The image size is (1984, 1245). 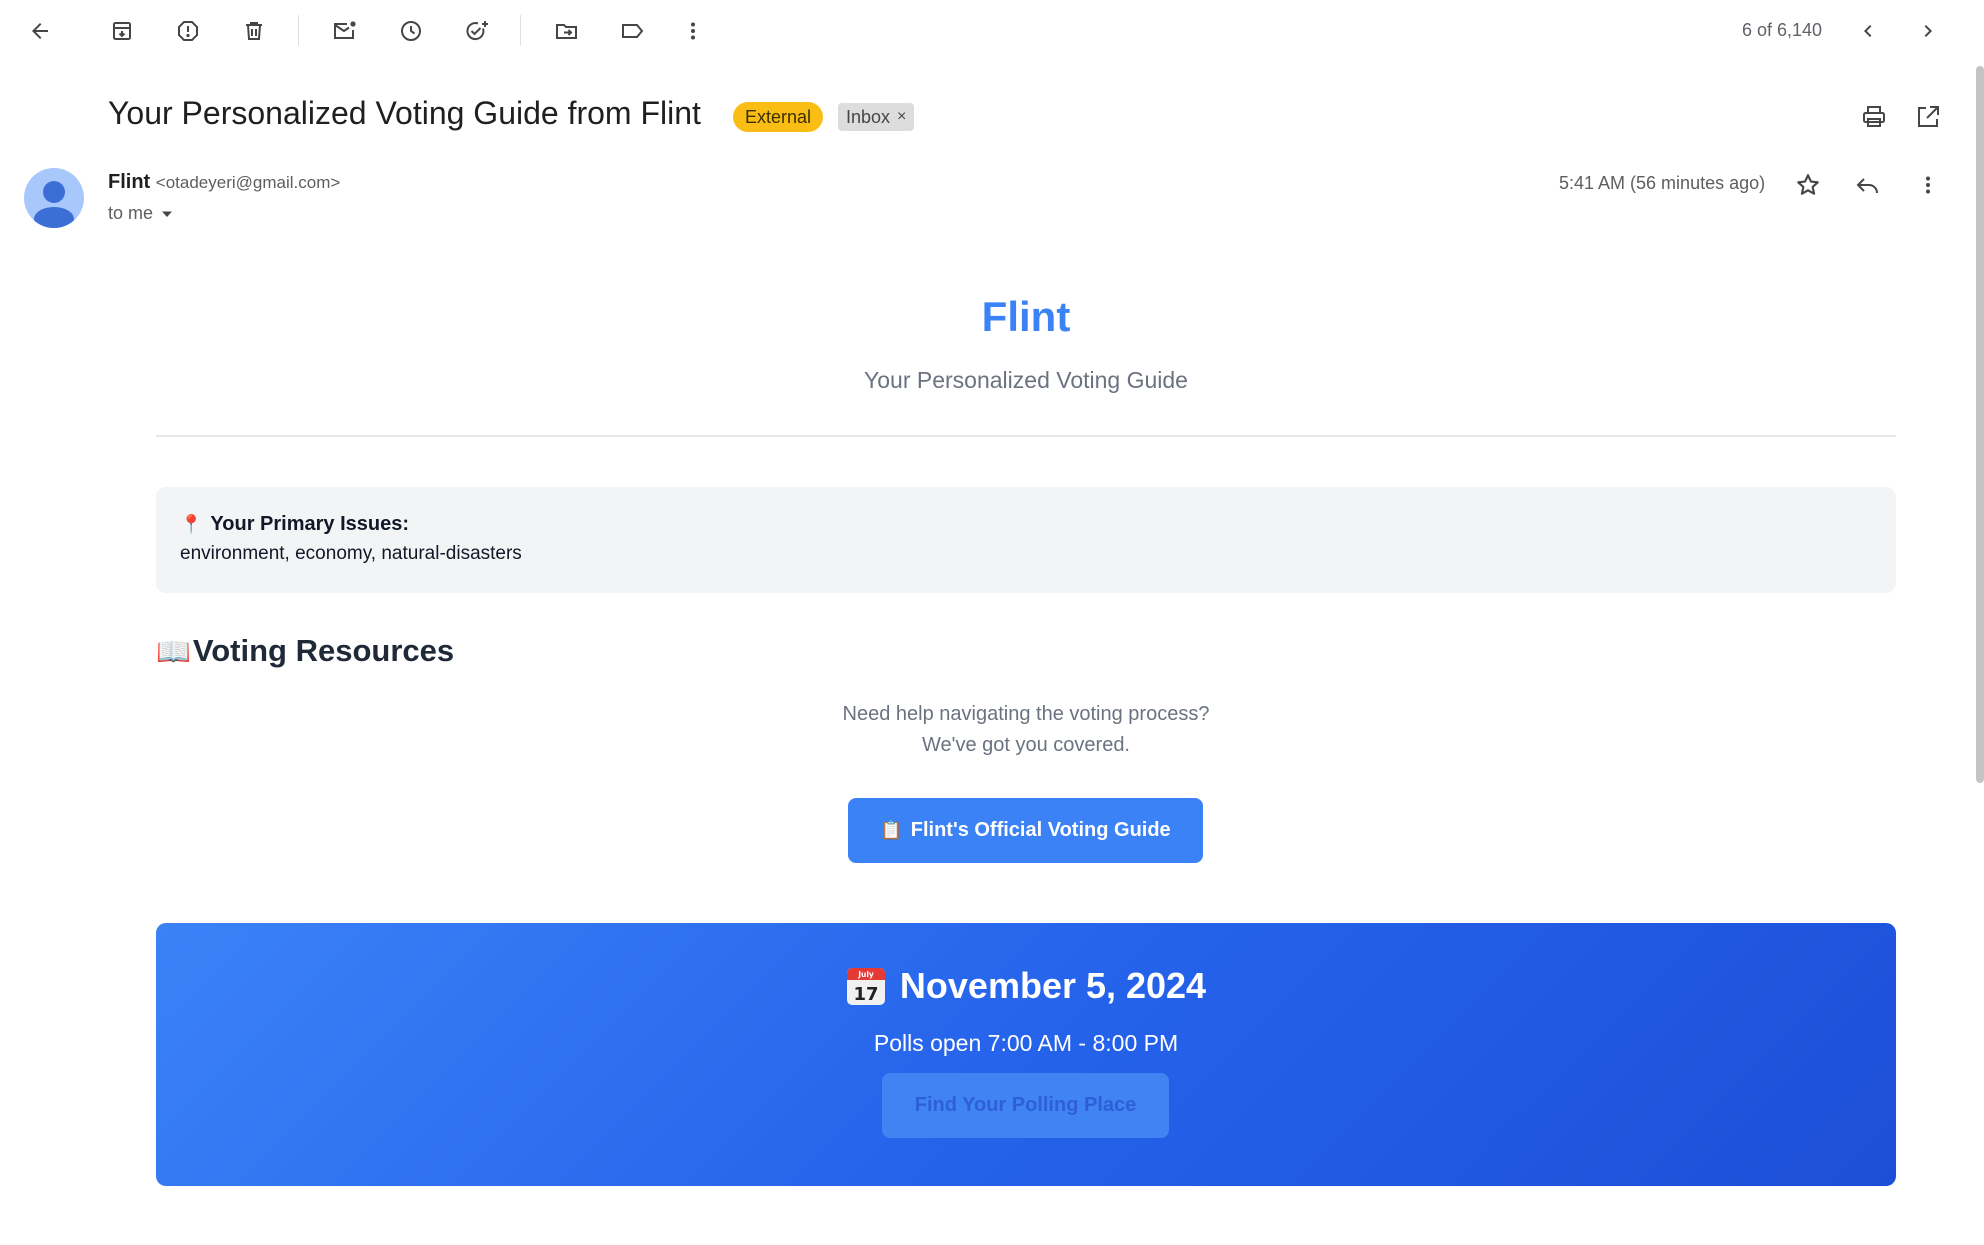 I want to click on find-polling-place-button: Find Your Polling Place, so click(x=1025, y=1105).